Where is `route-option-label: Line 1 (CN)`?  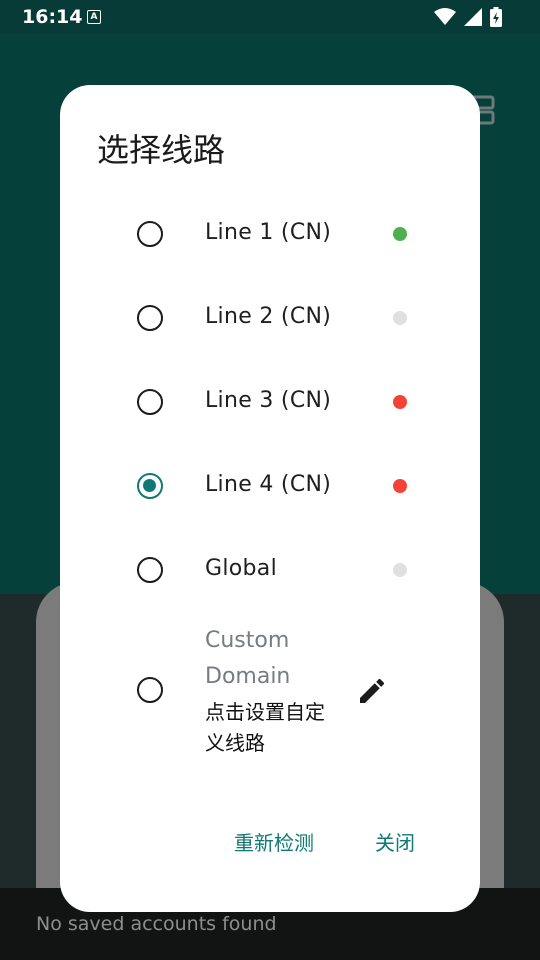
route-option-label: Line 1 (CN) is located at coordinates (268, 232).